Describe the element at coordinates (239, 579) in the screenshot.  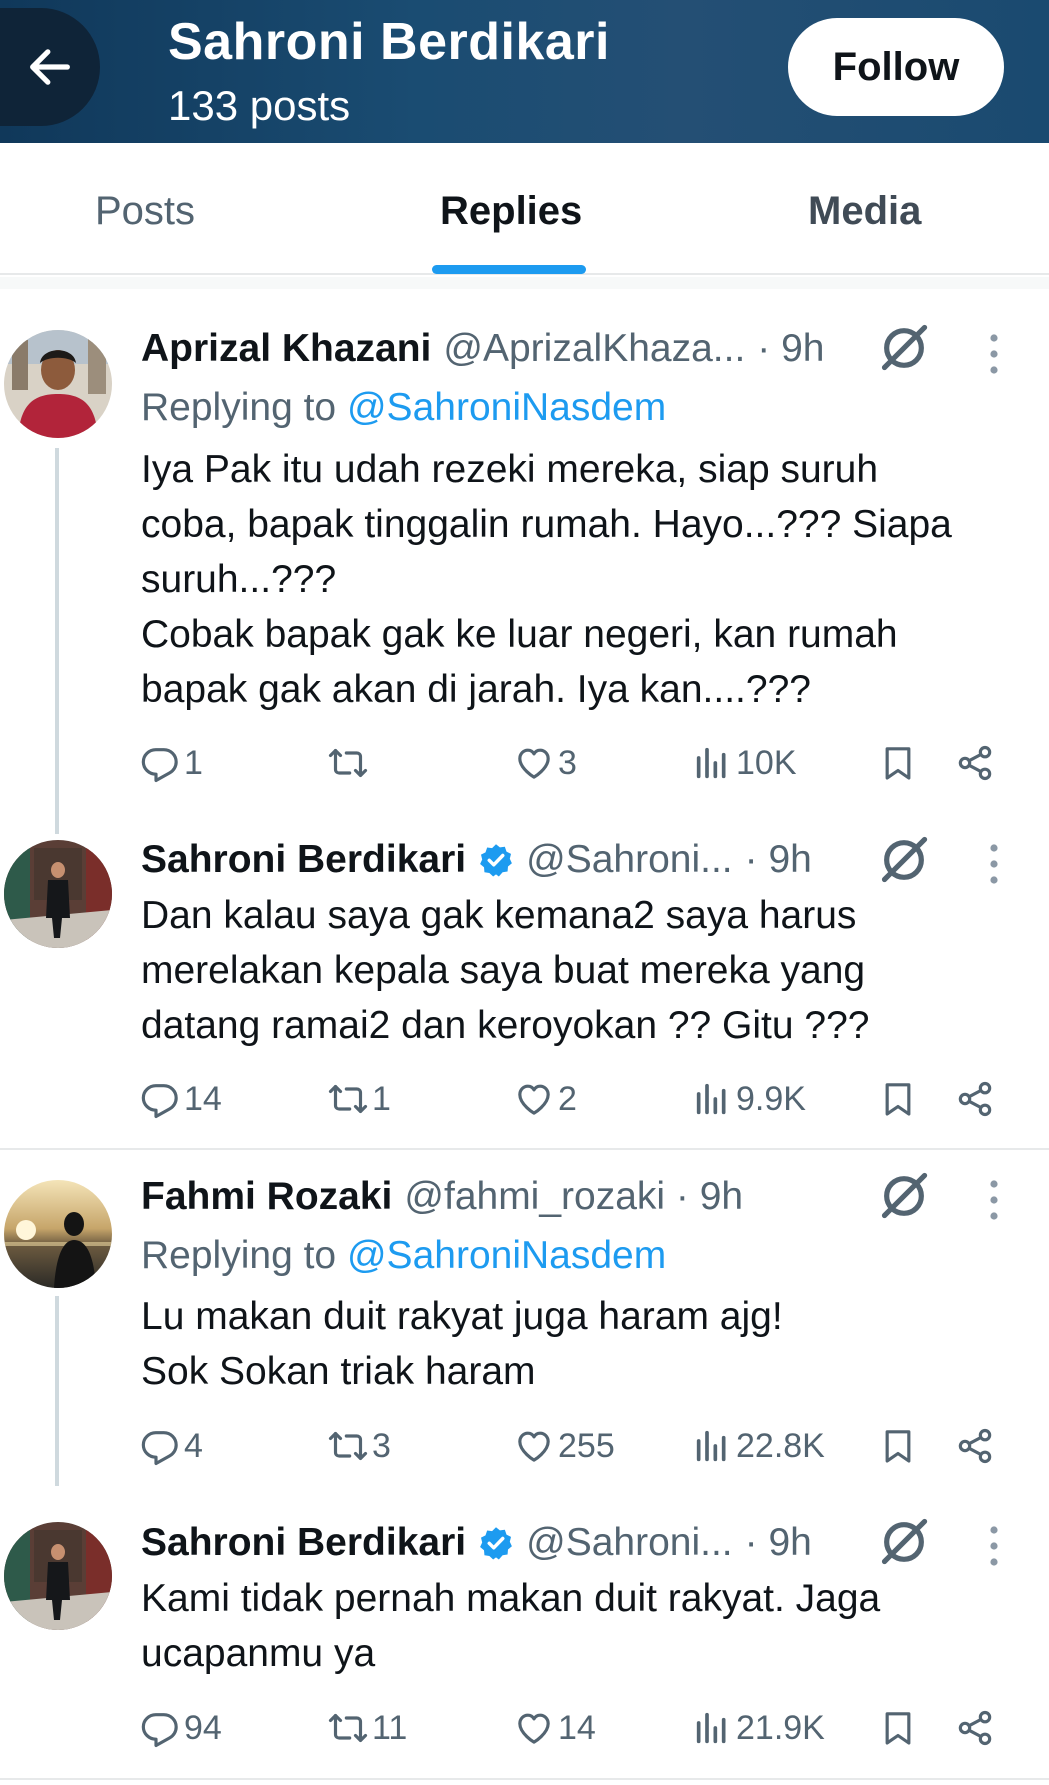
I see `tweet-text-line: suruh...???` at that location.